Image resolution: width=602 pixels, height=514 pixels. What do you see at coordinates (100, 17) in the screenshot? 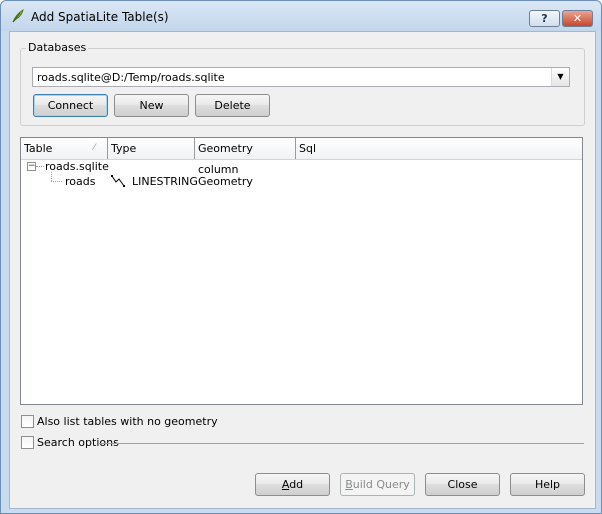
I see `window-title: Add SpatiaLite Table(s)` at bounding box center [100, 17].